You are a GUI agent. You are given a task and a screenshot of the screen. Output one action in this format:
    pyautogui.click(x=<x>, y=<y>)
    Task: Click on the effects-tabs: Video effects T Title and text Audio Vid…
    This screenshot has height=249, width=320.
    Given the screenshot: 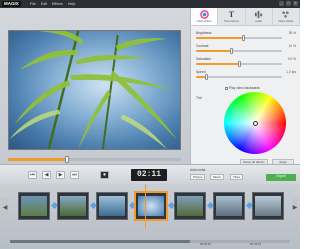 What is the action you would take?
    pyautogui.click(x=245, y=17)
    